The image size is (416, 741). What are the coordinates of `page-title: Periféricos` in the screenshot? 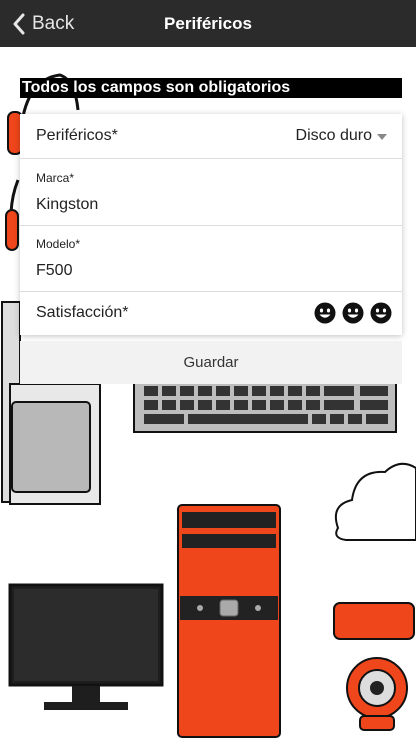 It's located at (208, 23).